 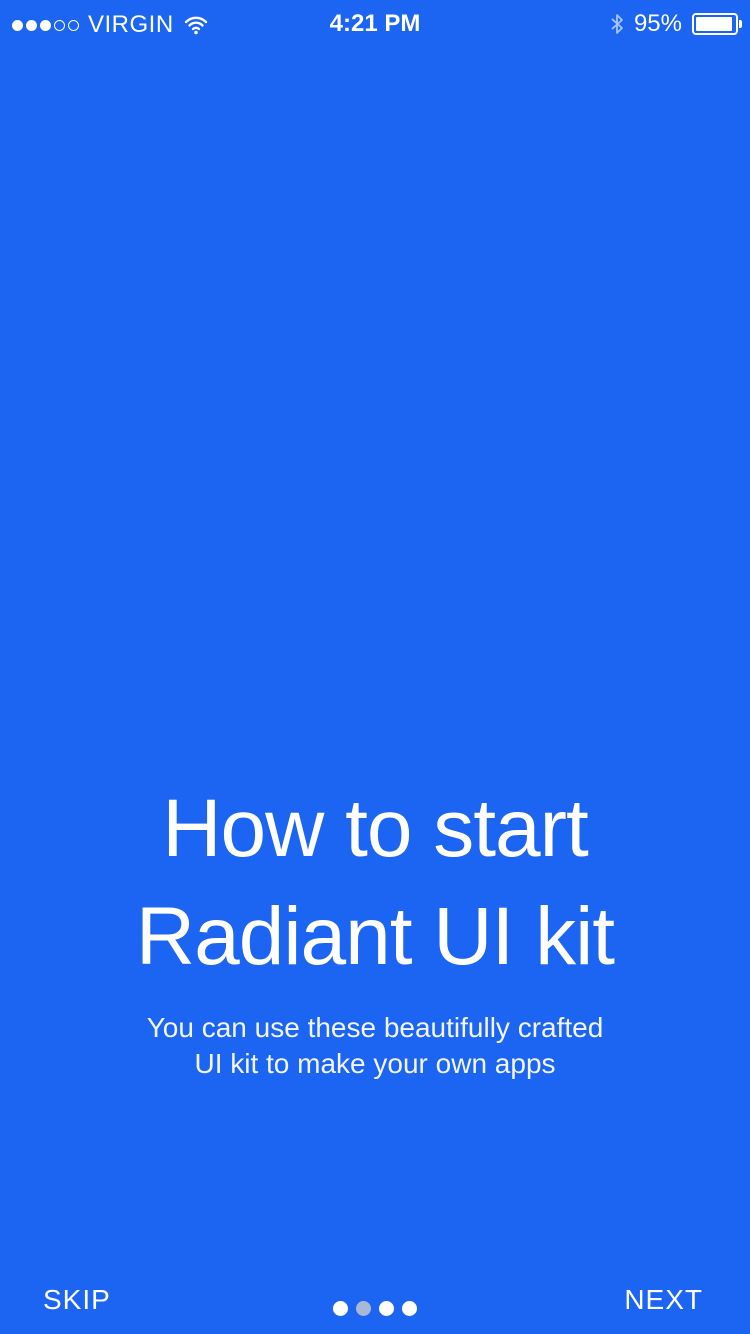 What do you see at coordinates (375, 828) in the screenshot?
I see `title-line: How to start` at bounding box center [375, 828].